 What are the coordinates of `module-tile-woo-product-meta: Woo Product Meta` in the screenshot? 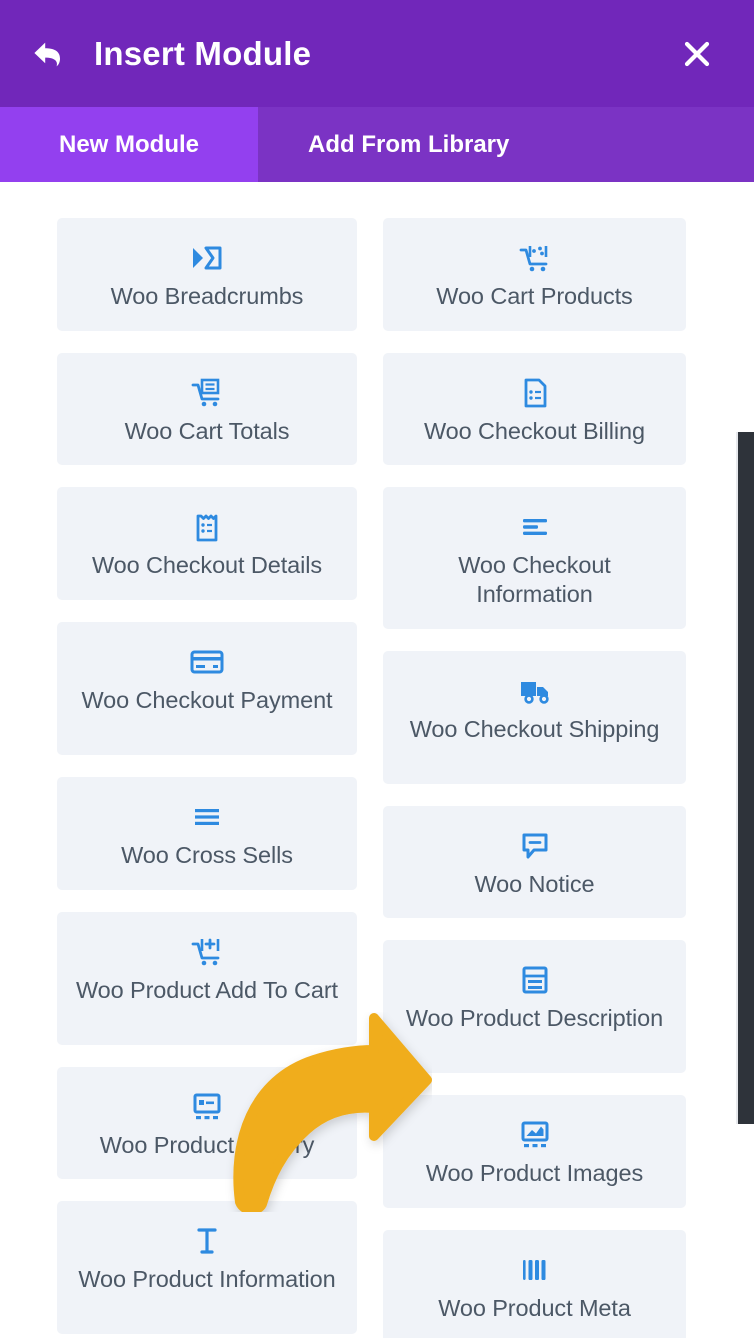 It's located at (534, 1283).